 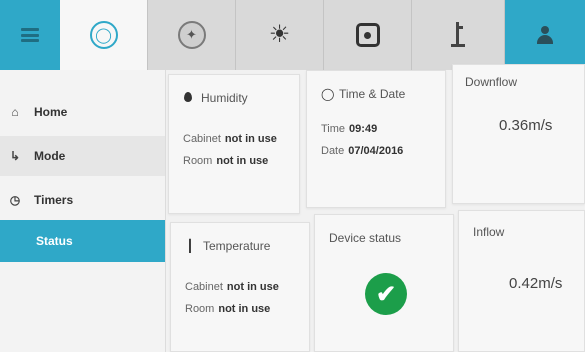 I want to click on humidity-title-row: Humidity, so click(x=215, y=98).